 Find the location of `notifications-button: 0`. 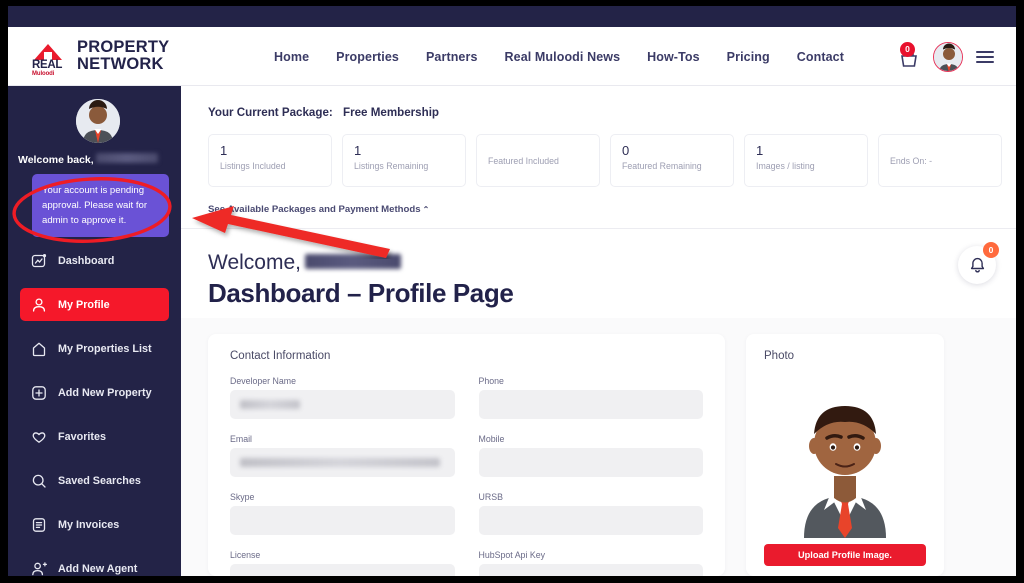

notifications-button: 0 is located at coordinates (978, 263).